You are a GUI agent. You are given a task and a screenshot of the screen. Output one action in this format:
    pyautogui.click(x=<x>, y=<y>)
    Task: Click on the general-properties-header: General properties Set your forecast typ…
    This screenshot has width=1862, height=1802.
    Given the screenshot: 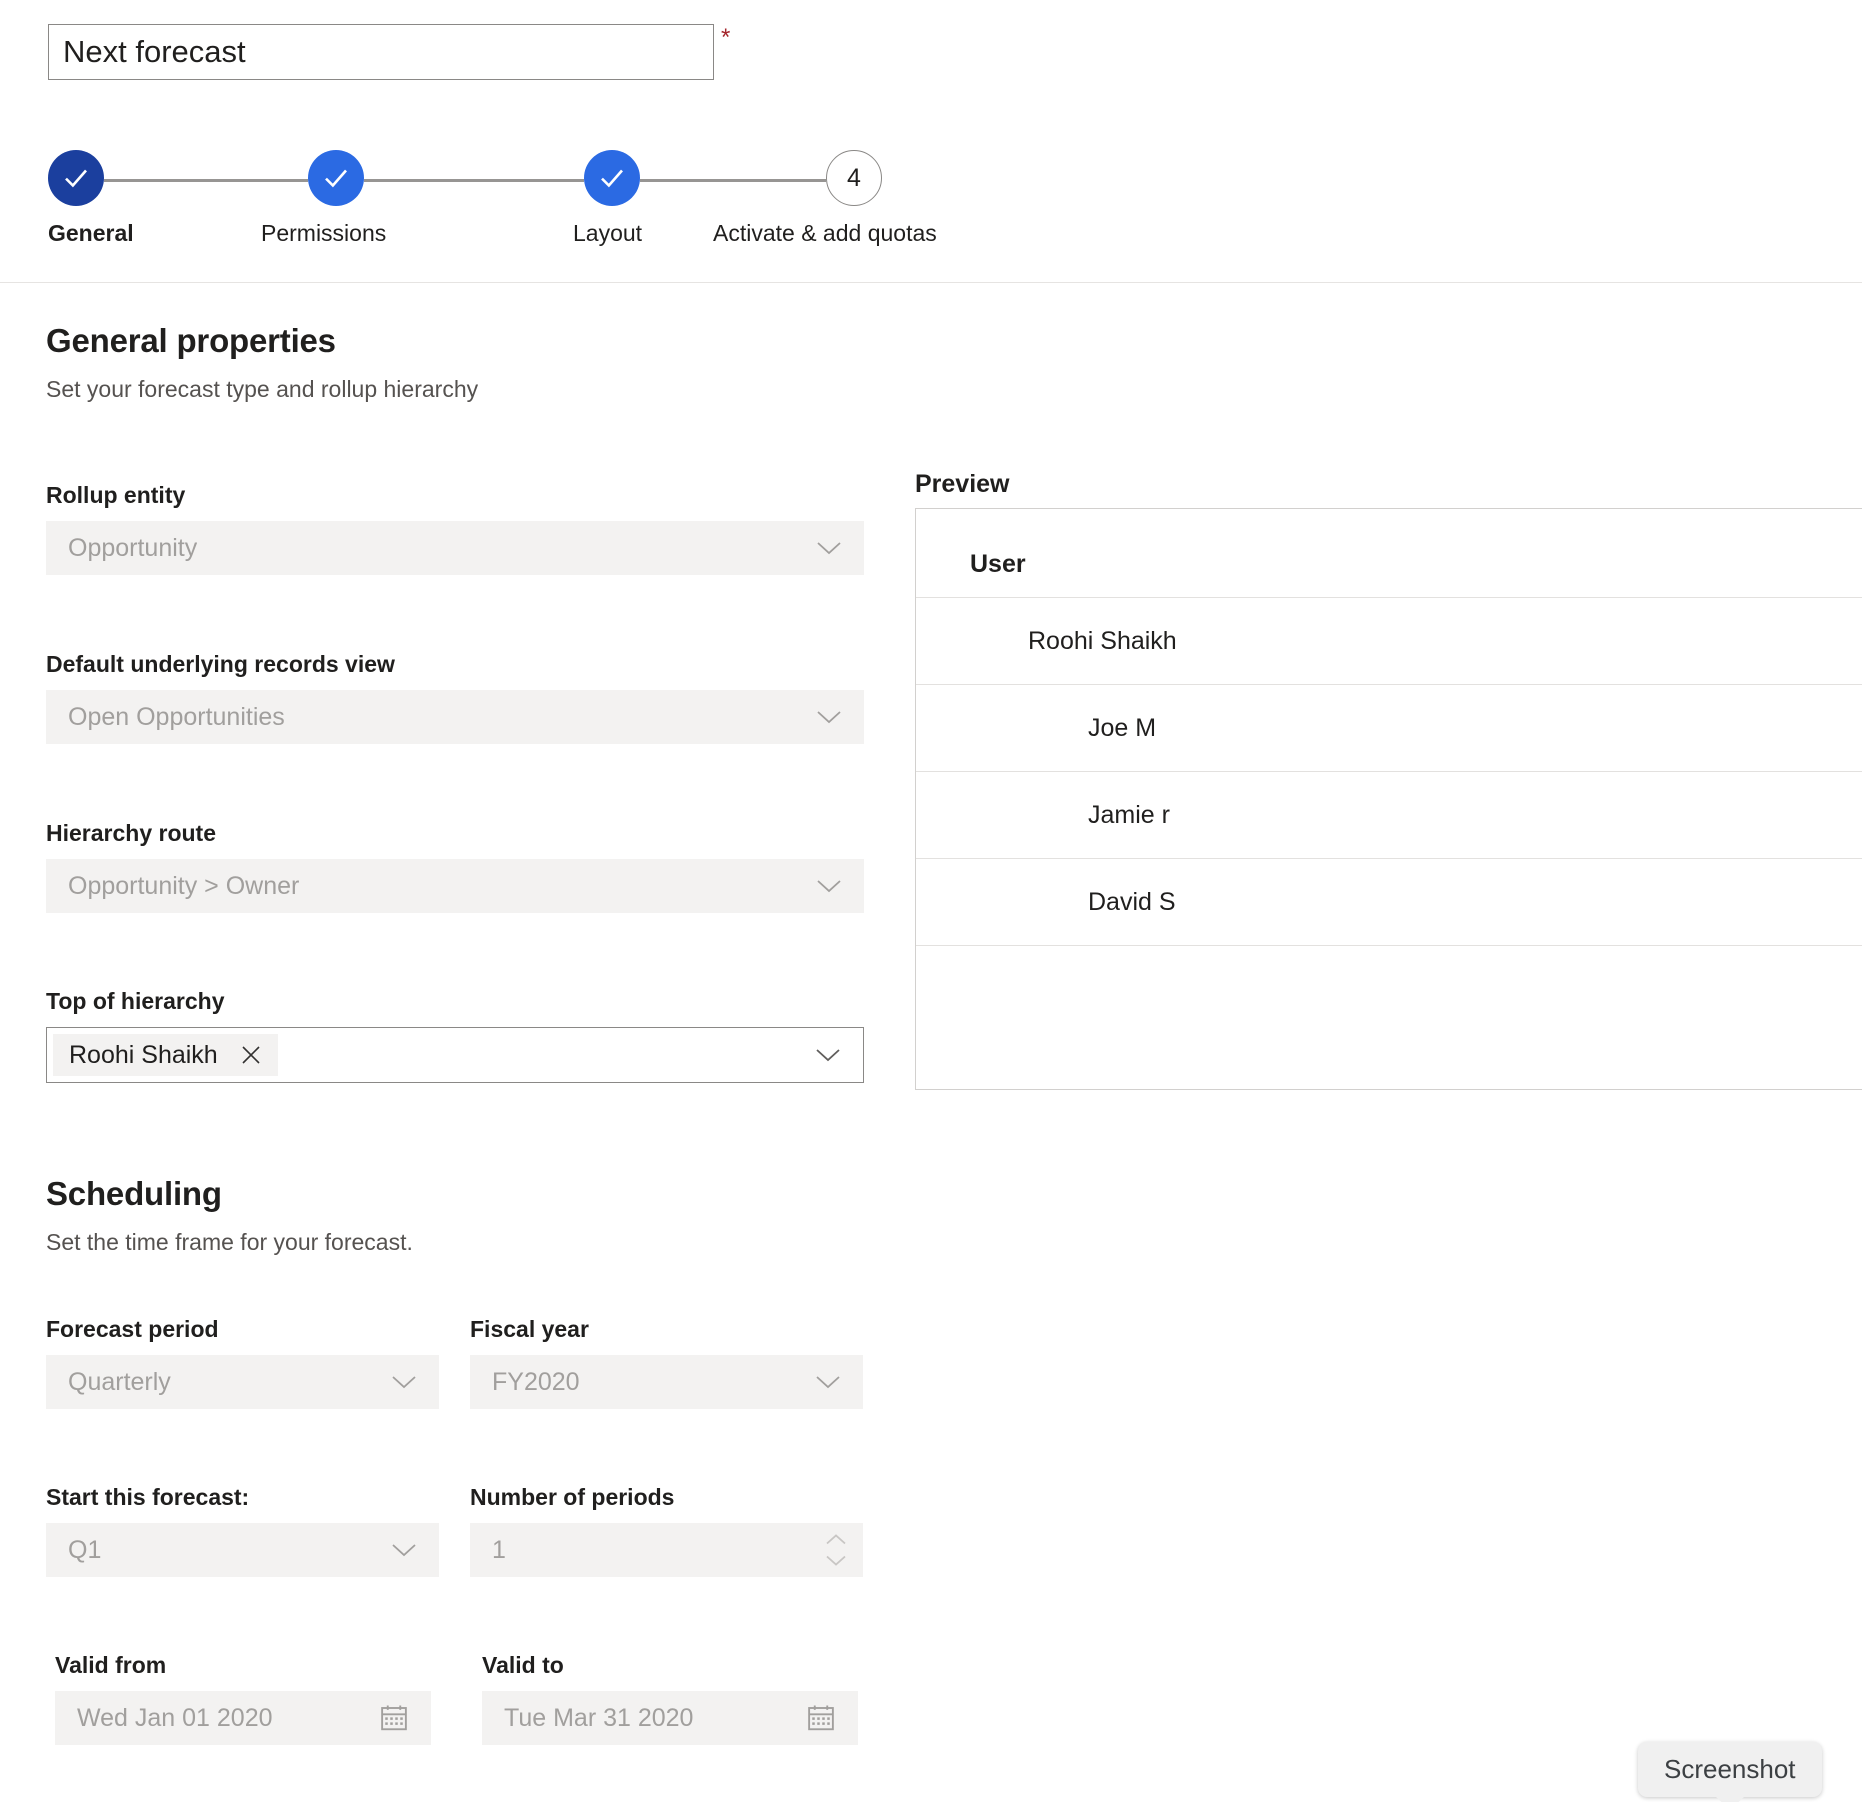 What is the action you would take?
    pyautogui.click(x=262, y=362)
    